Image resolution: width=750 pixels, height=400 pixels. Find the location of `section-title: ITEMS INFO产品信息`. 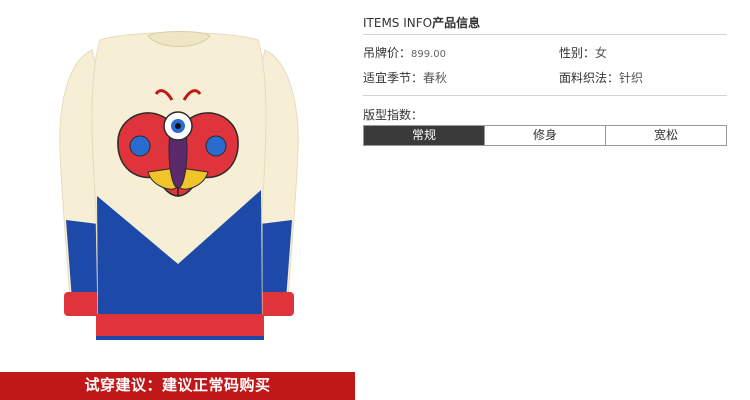

section-title: ITEMS INFO产品信息 is located at coordinates (421, 22).